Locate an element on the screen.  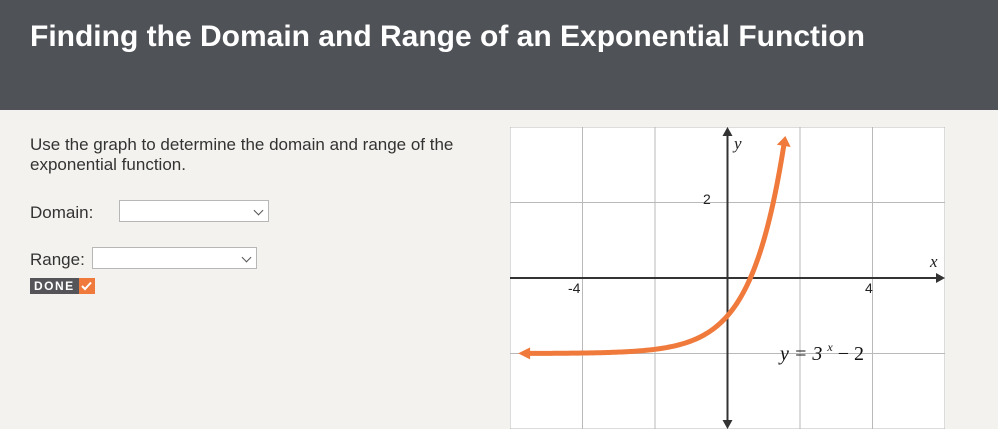
done-button: DONE is located at coordinates (62, 286).